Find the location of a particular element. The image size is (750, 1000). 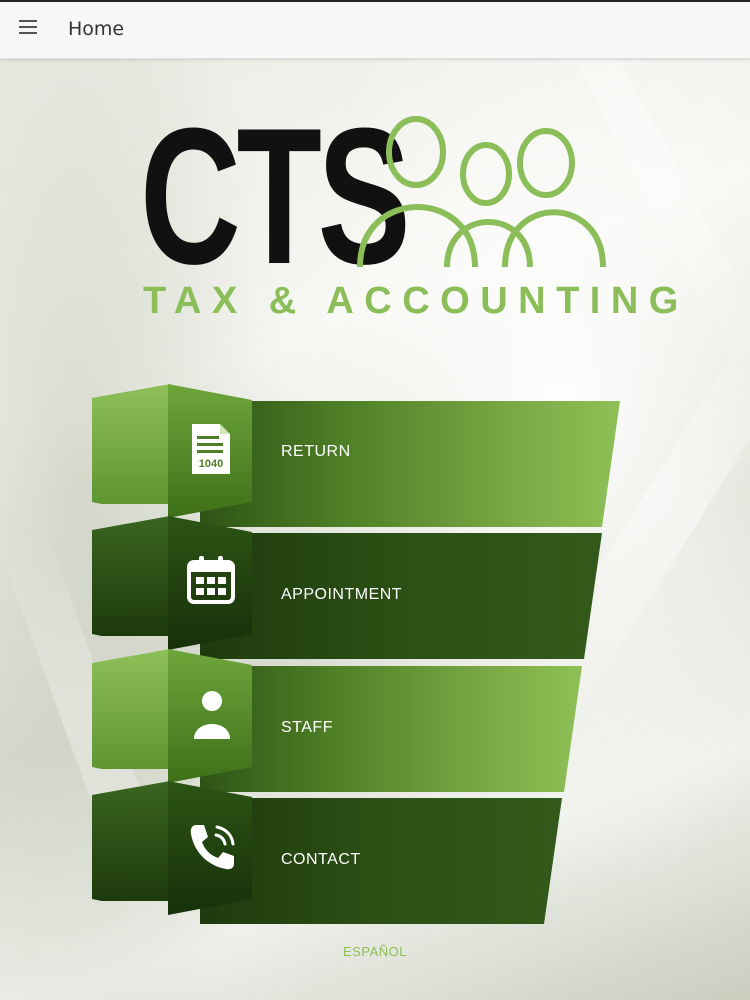

language-toggle-link: ESPAÑOL is located at coordinates (375, 951).